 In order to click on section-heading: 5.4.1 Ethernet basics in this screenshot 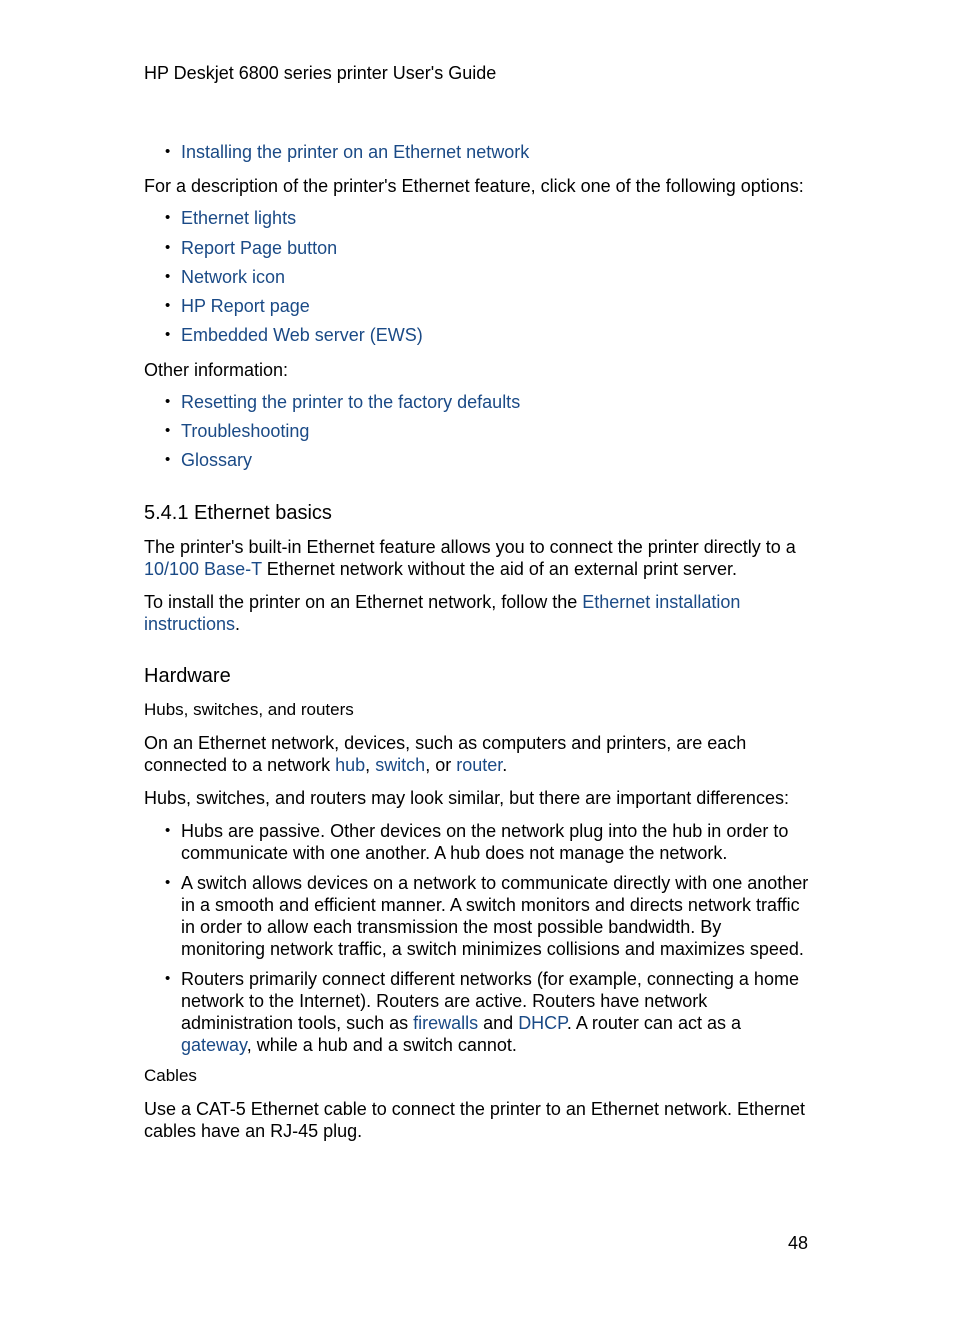, I will do `click(238, 513)`.